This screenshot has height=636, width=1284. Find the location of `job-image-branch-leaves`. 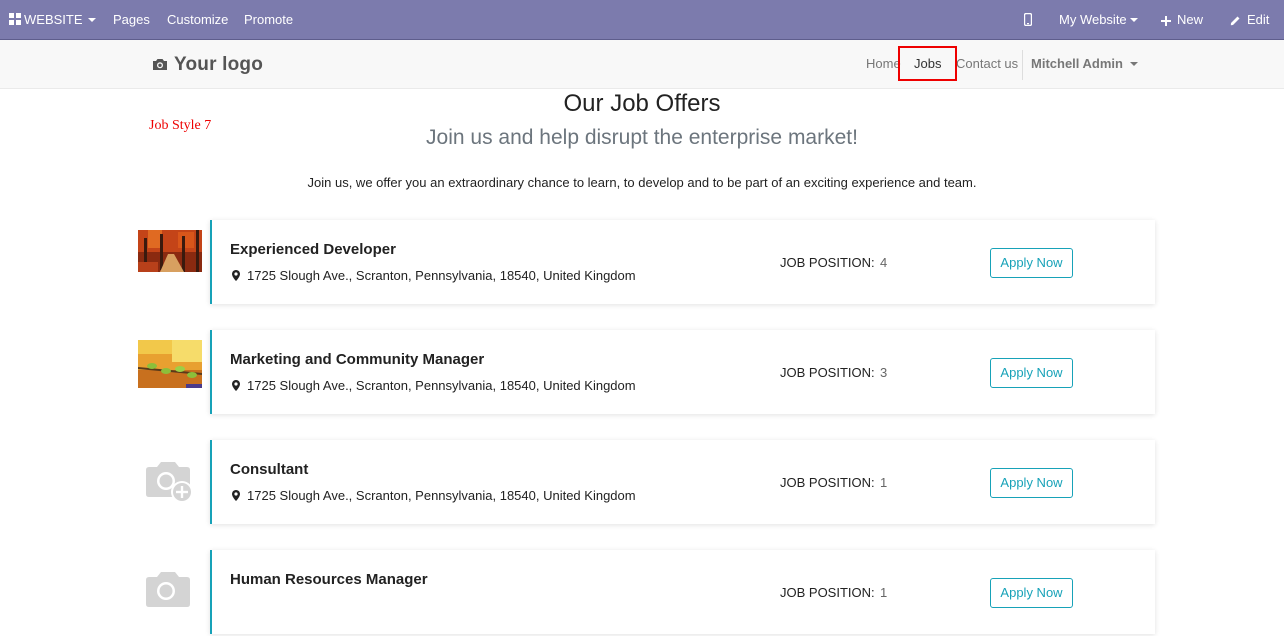

job-image-branch-leaves is located at coordinates (170, 364).